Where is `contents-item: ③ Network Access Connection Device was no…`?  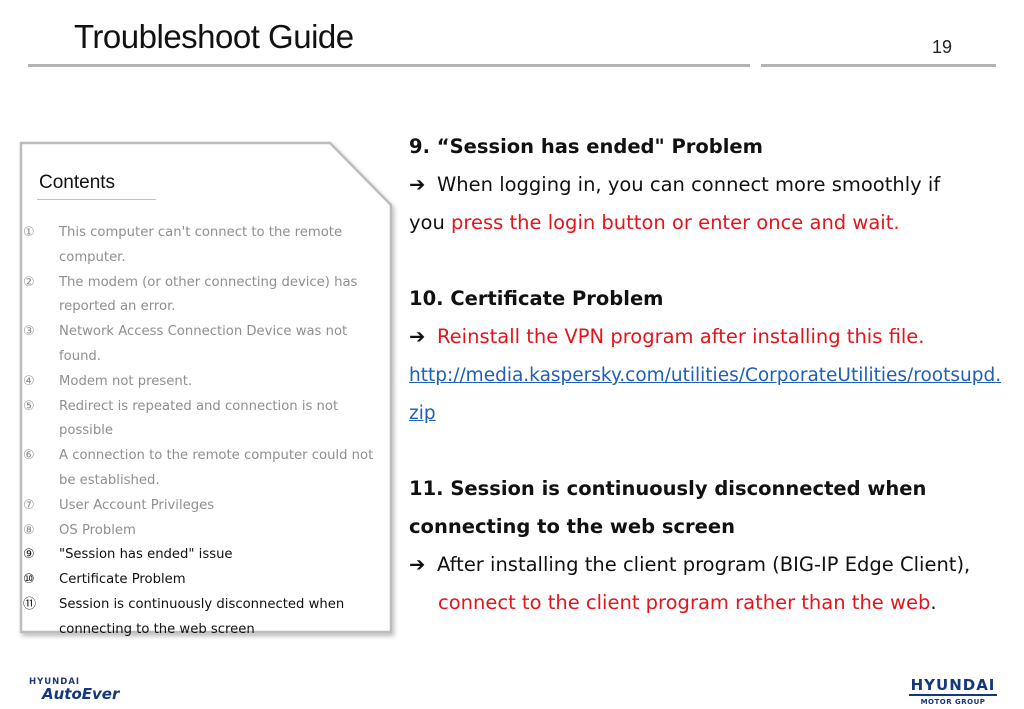 contents-item: ③ Network Access Connection Device was no… is located at coordinates (208, 345).